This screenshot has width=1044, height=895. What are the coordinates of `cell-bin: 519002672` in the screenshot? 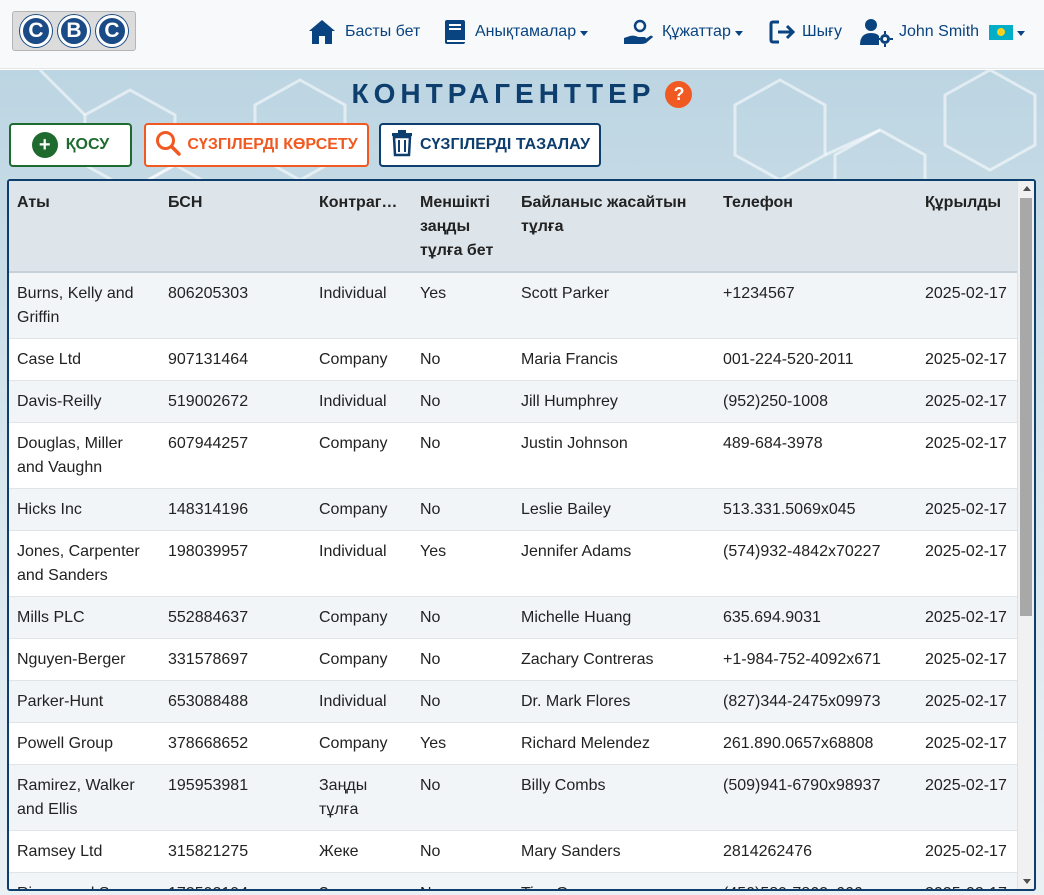 It's located at (235, 401).